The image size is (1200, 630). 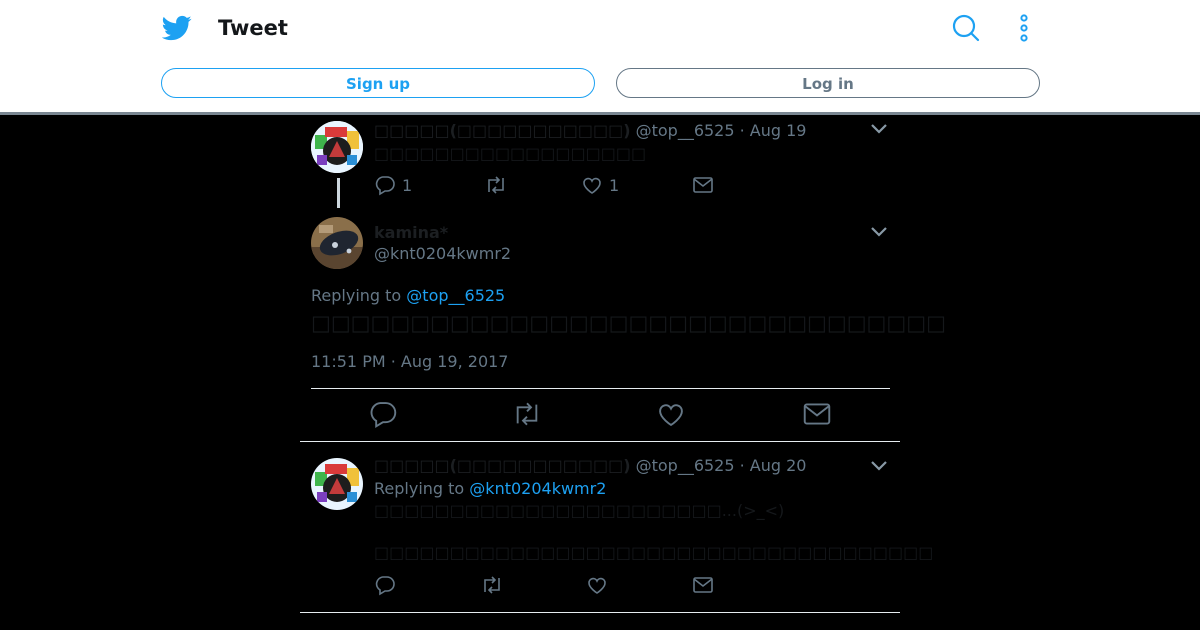 I want to click on replying-to: Replying to @knt0204kwmr2, so click(x=490, y=489).